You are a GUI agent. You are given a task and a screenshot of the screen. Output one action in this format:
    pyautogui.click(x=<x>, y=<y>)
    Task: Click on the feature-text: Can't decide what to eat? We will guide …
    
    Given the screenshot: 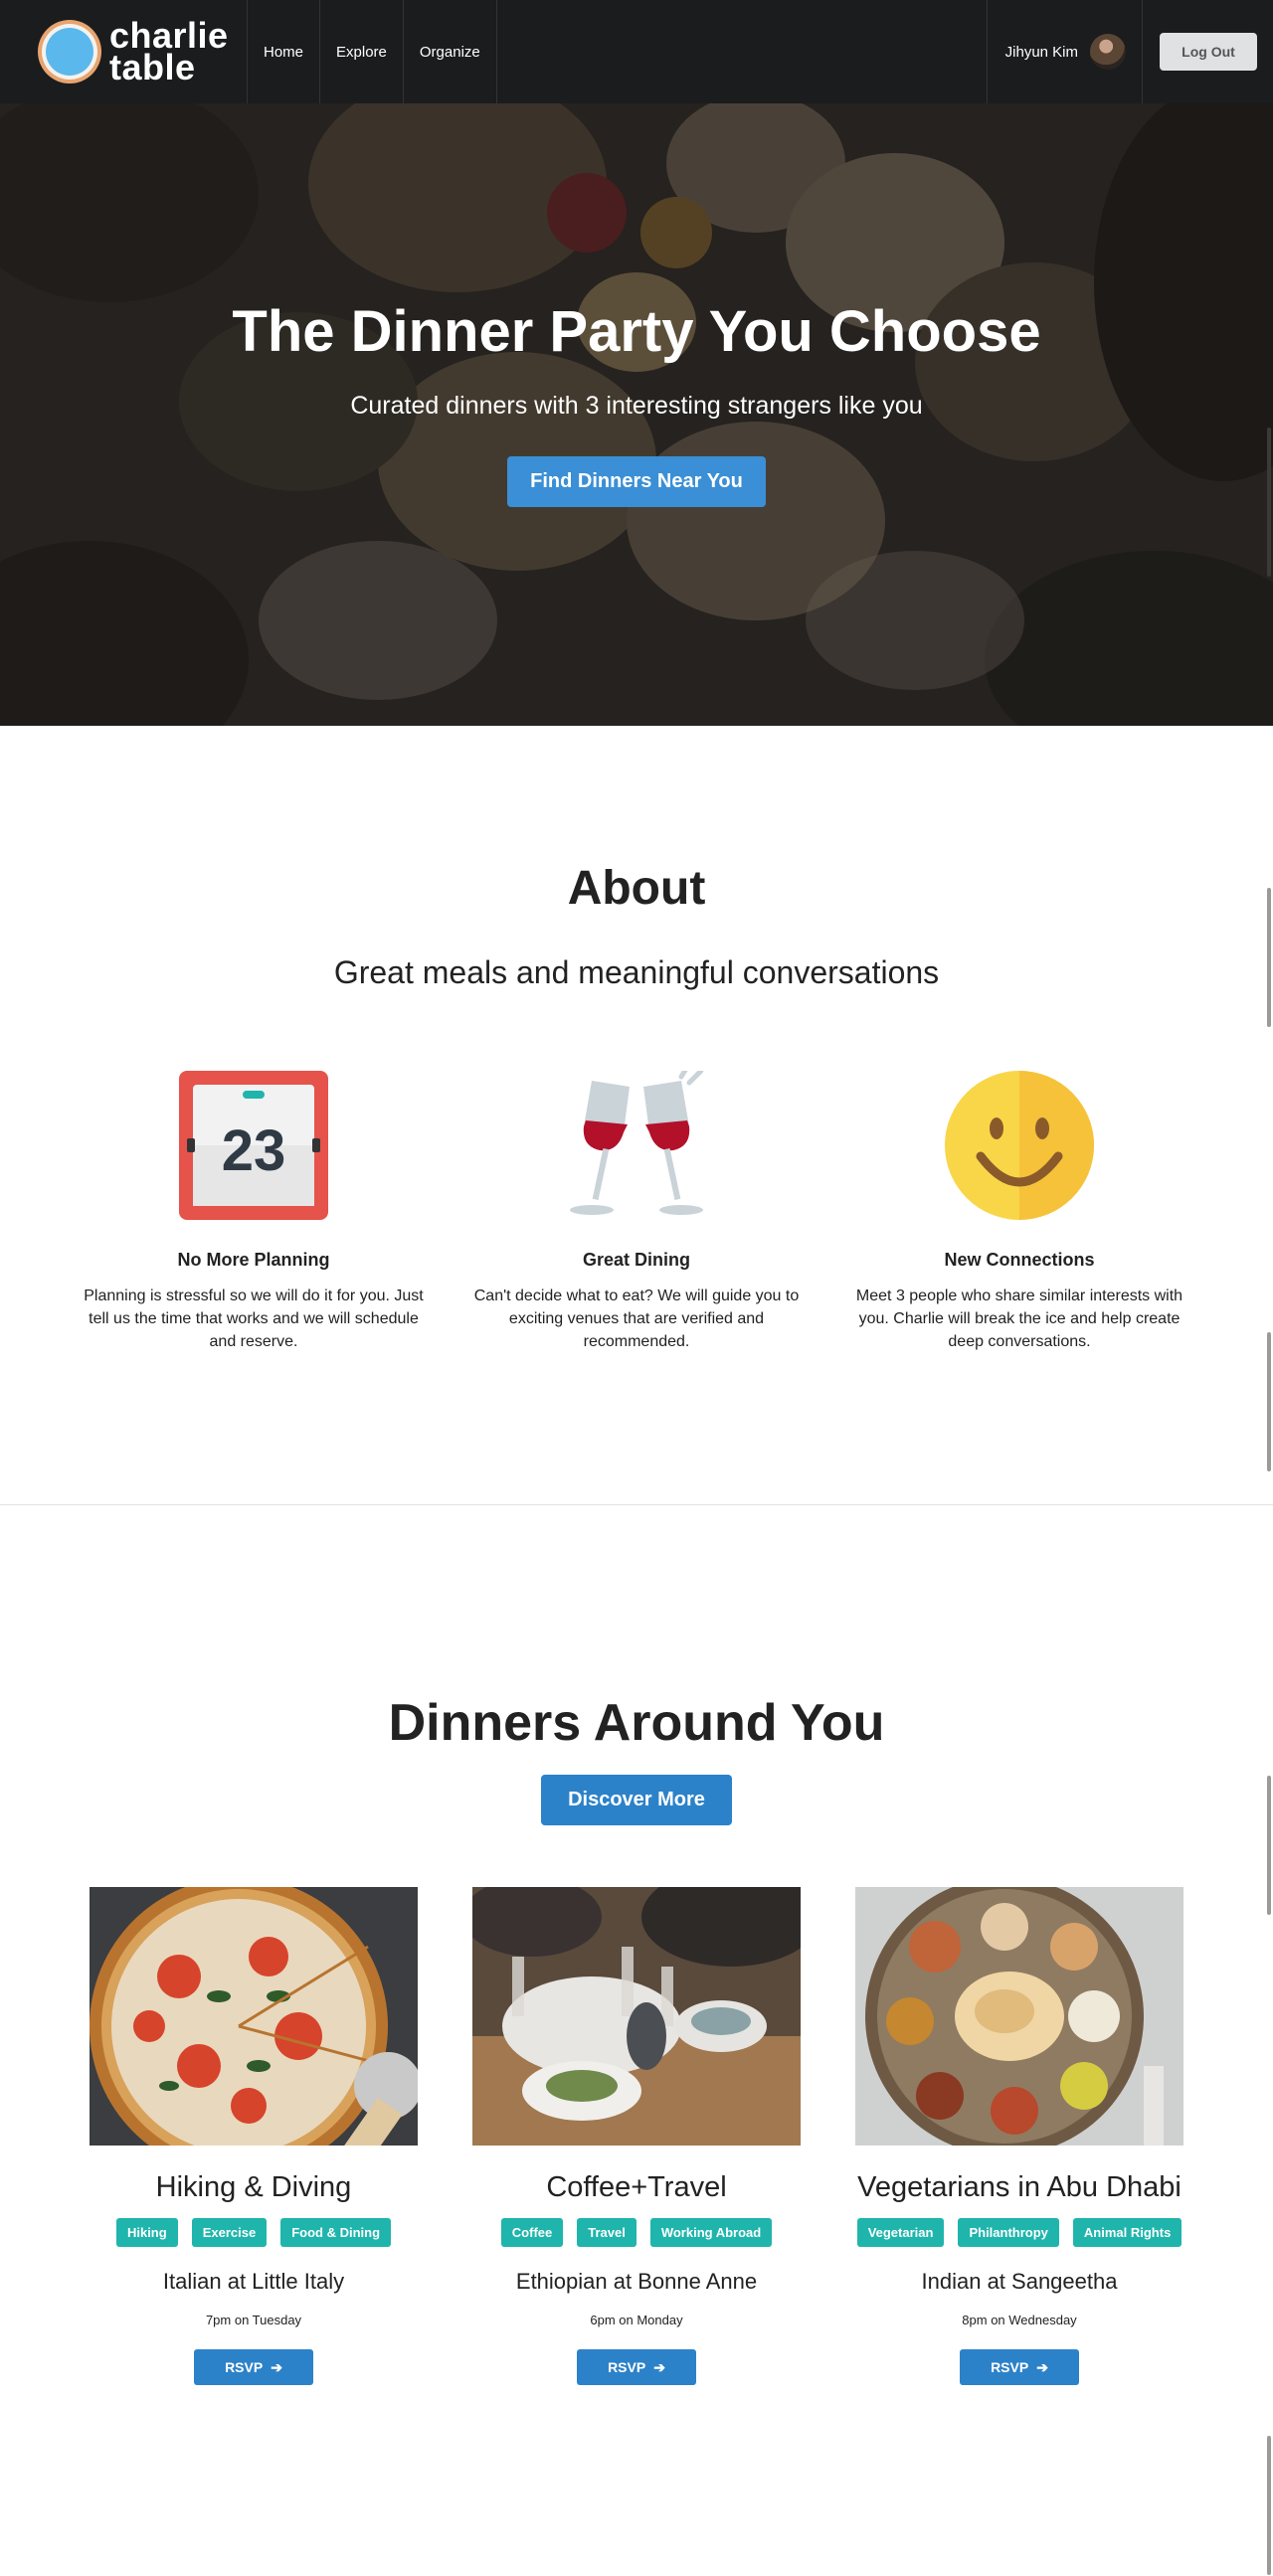 What is the action you would take?
    pyautogui.click(x=636, y=1319)
    